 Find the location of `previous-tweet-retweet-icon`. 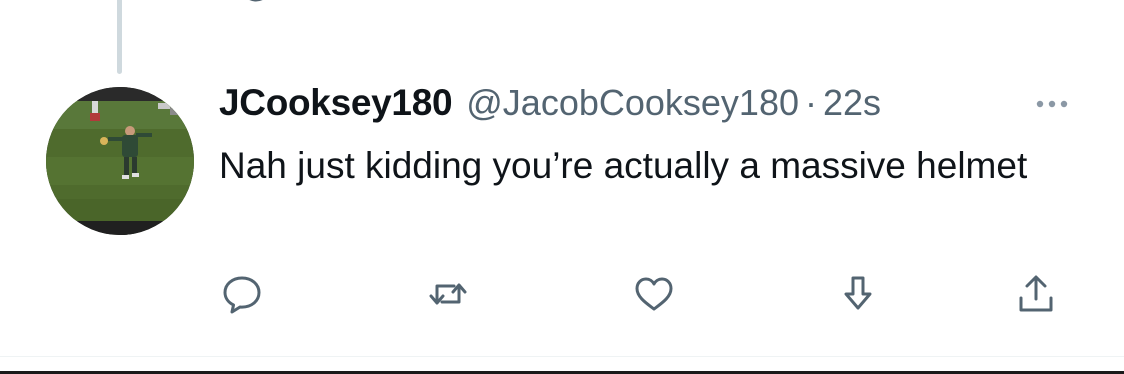

previous-tweet-retweet-icon is located at coordinates (450, 4).